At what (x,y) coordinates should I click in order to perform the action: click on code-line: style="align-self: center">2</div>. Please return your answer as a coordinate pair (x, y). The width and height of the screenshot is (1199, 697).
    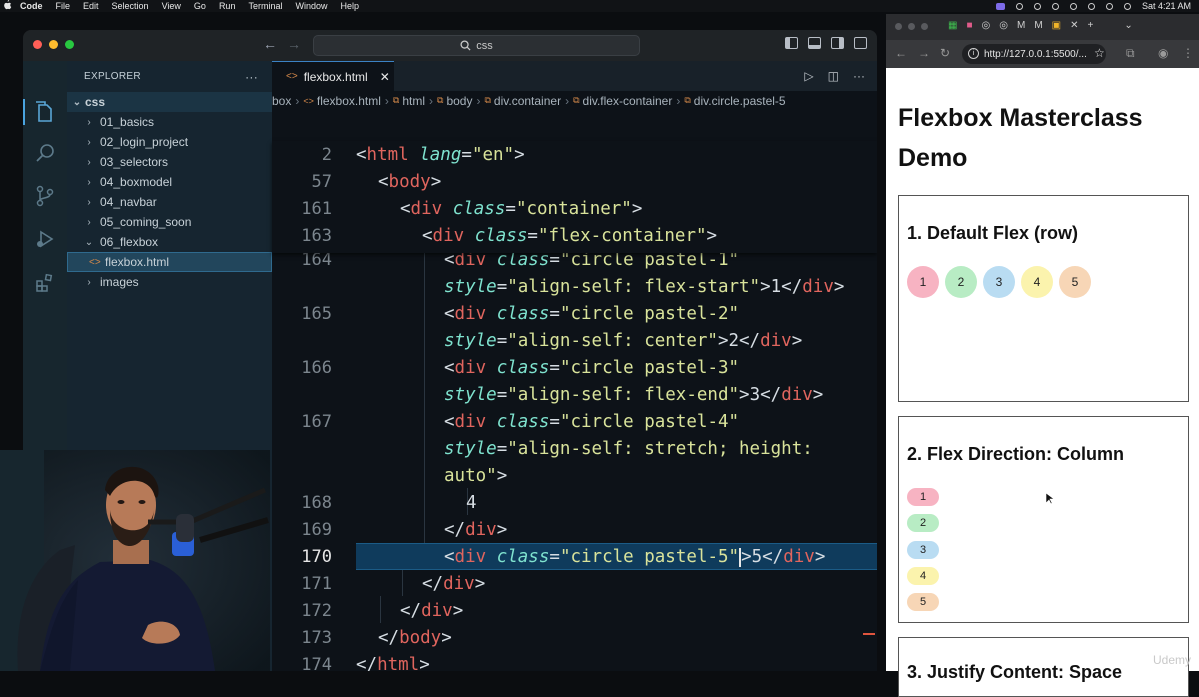
    Looking at the image, I should click on (623, 341).